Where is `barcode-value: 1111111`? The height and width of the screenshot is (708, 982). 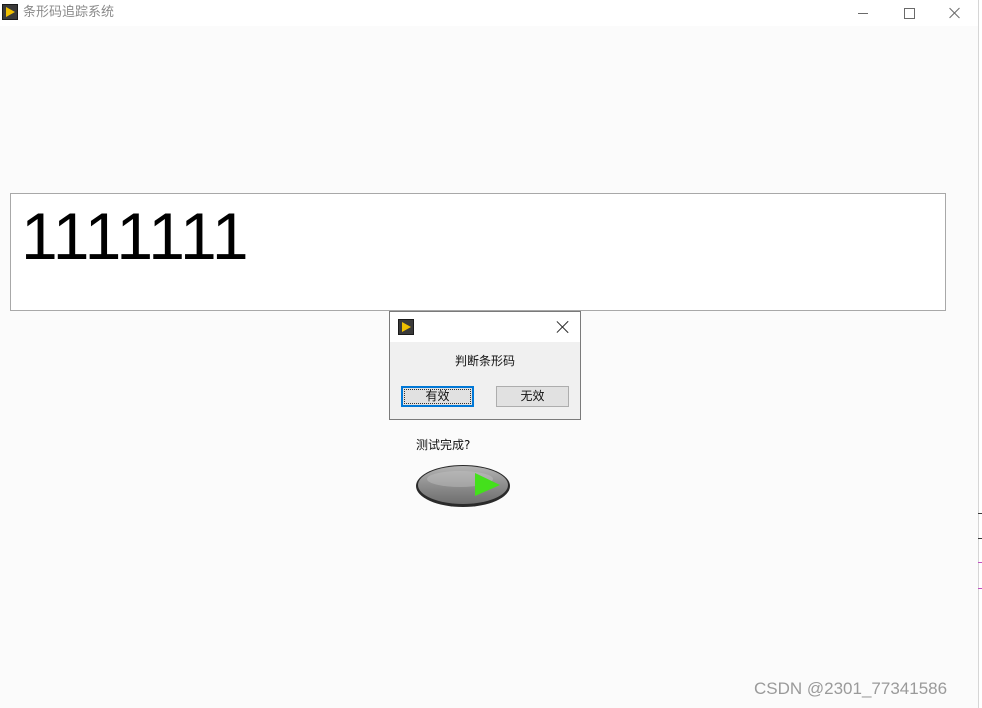 barcode-value: 1111111 is located at coordinates (135, 236).